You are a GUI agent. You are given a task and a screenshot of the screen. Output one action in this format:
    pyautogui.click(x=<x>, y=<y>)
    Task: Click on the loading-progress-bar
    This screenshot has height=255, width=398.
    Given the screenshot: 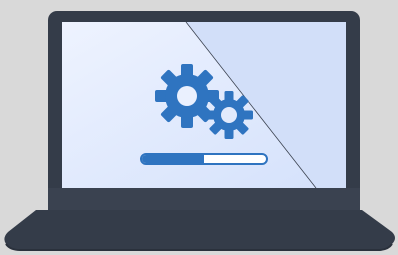 What is the action you would take?
    pyautogui.click(x=204, y=159)
    